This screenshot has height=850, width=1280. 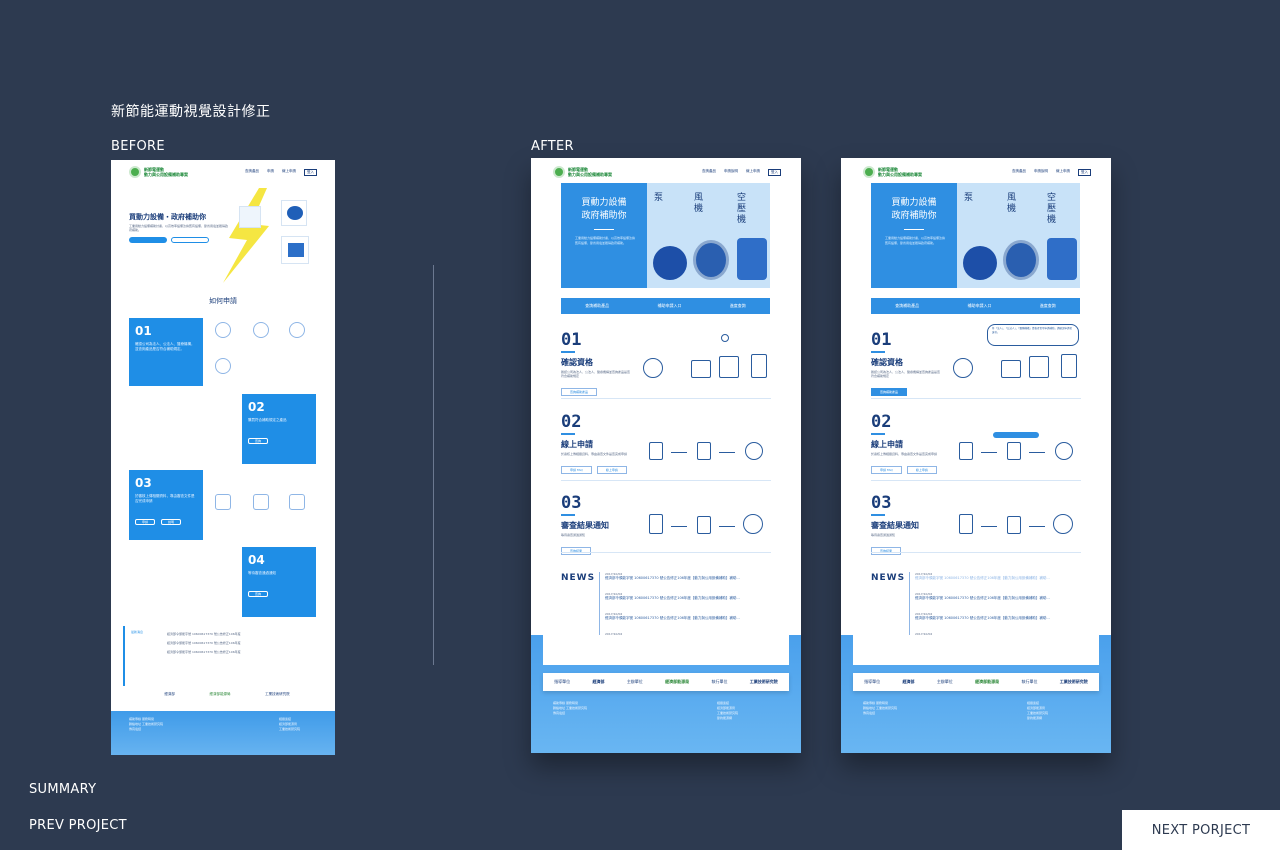 What do you see at coordinates (227, 694) in the screenshot?
I see `partner-logos: 經濟部 經濟部能源局 工業技術研究院` at bounding box center [227, 694].